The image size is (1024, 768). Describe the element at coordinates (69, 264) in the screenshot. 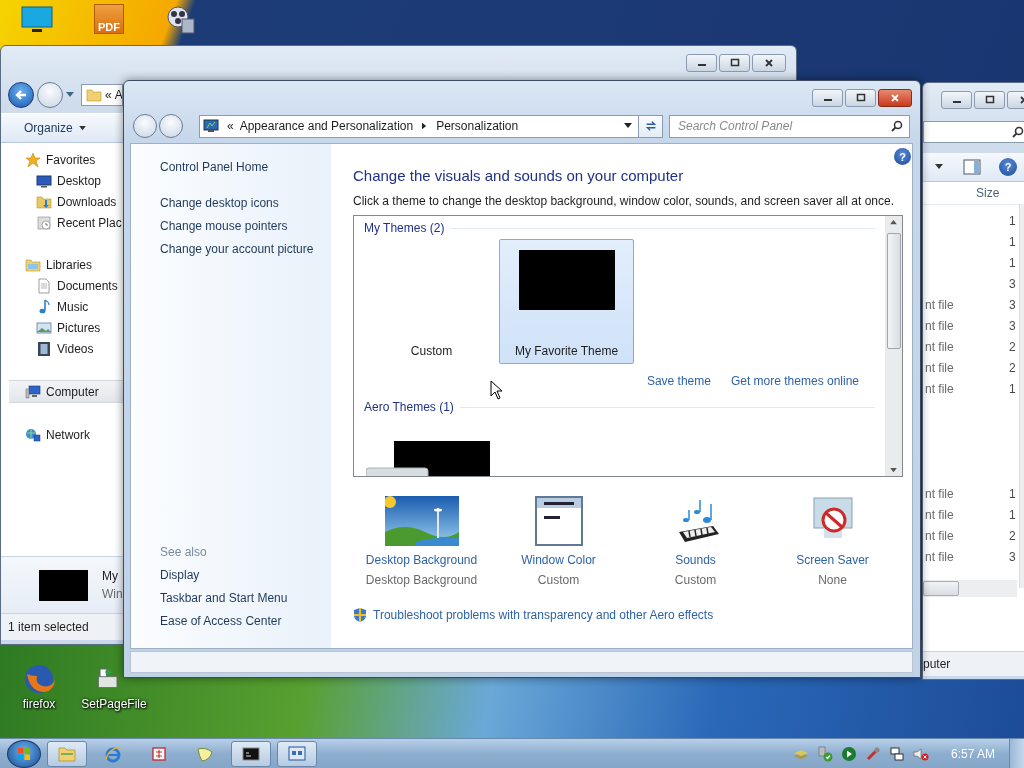

I see `tree-item-label: Libraries` at that location.